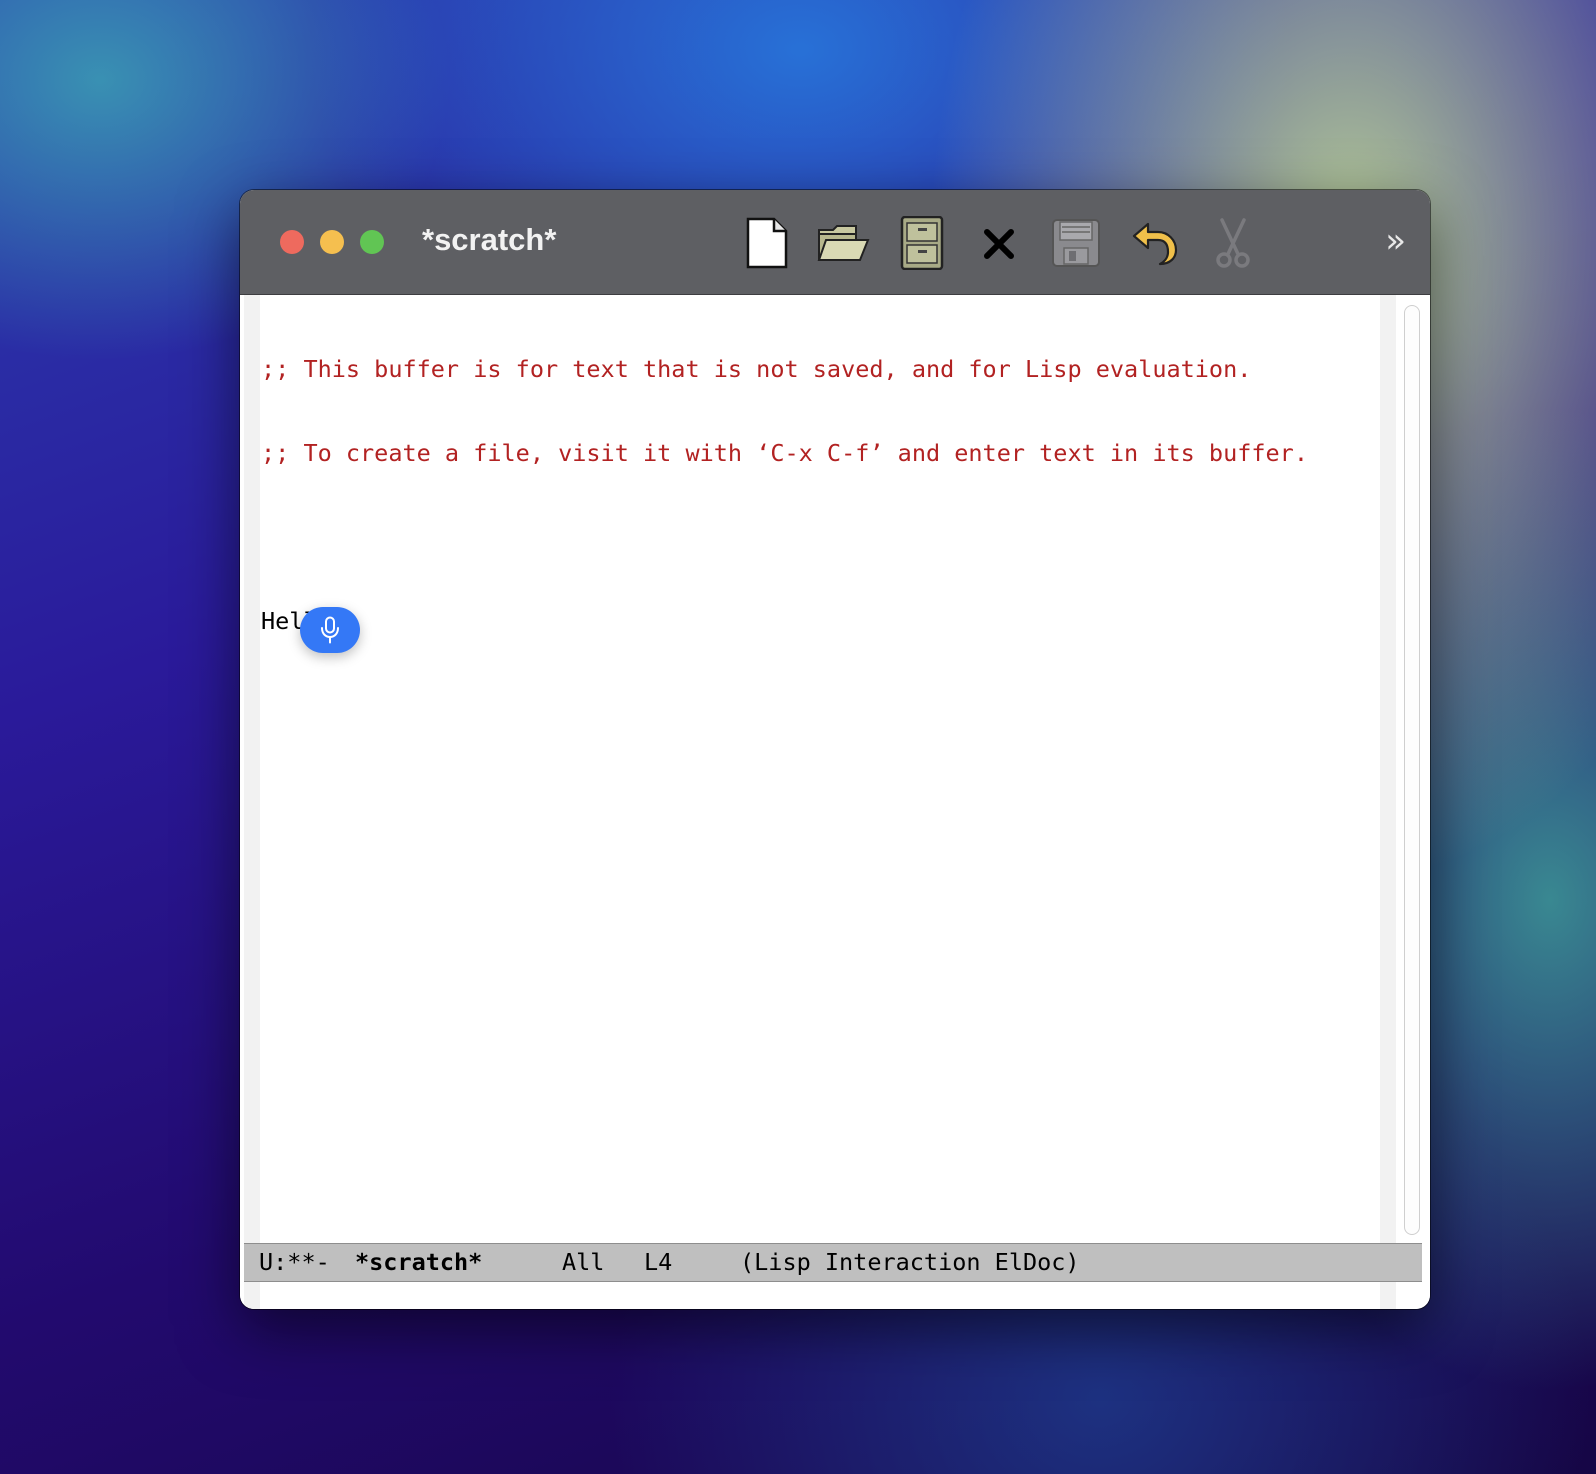  Describe the element at coordinates (658, 1262) in the screenshot. I see `modeline-line-number: L4` at that location.